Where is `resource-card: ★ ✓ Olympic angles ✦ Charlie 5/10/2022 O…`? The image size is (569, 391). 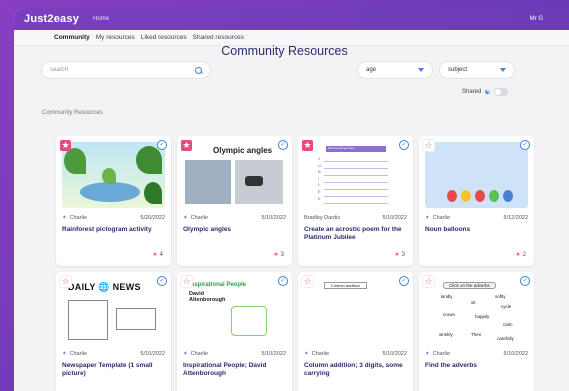 resource-card: ★ ✓ Olympic angles ✦ Charlie 5/10/2022 O… is located at coordinates (234, 201).